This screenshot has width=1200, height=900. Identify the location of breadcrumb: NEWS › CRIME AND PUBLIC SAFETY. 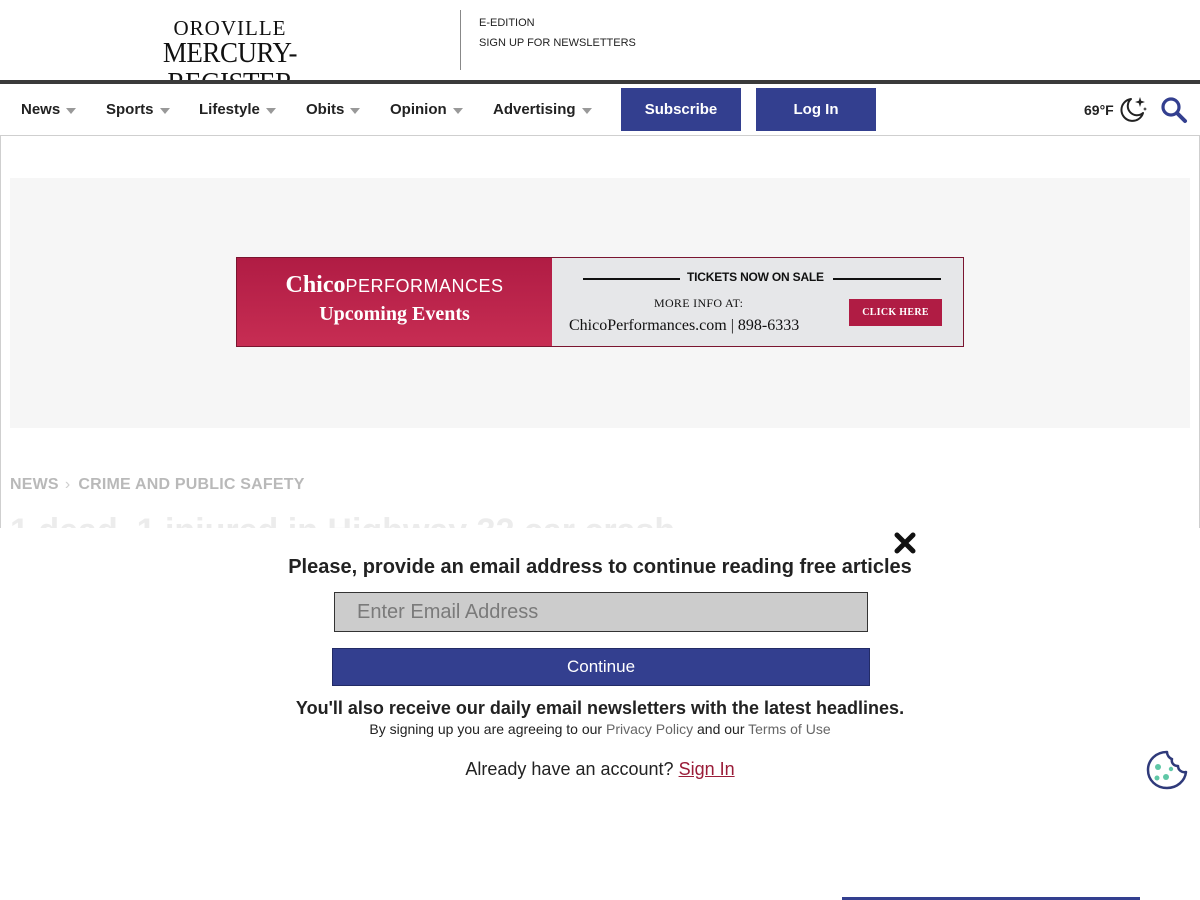
(157, 485).